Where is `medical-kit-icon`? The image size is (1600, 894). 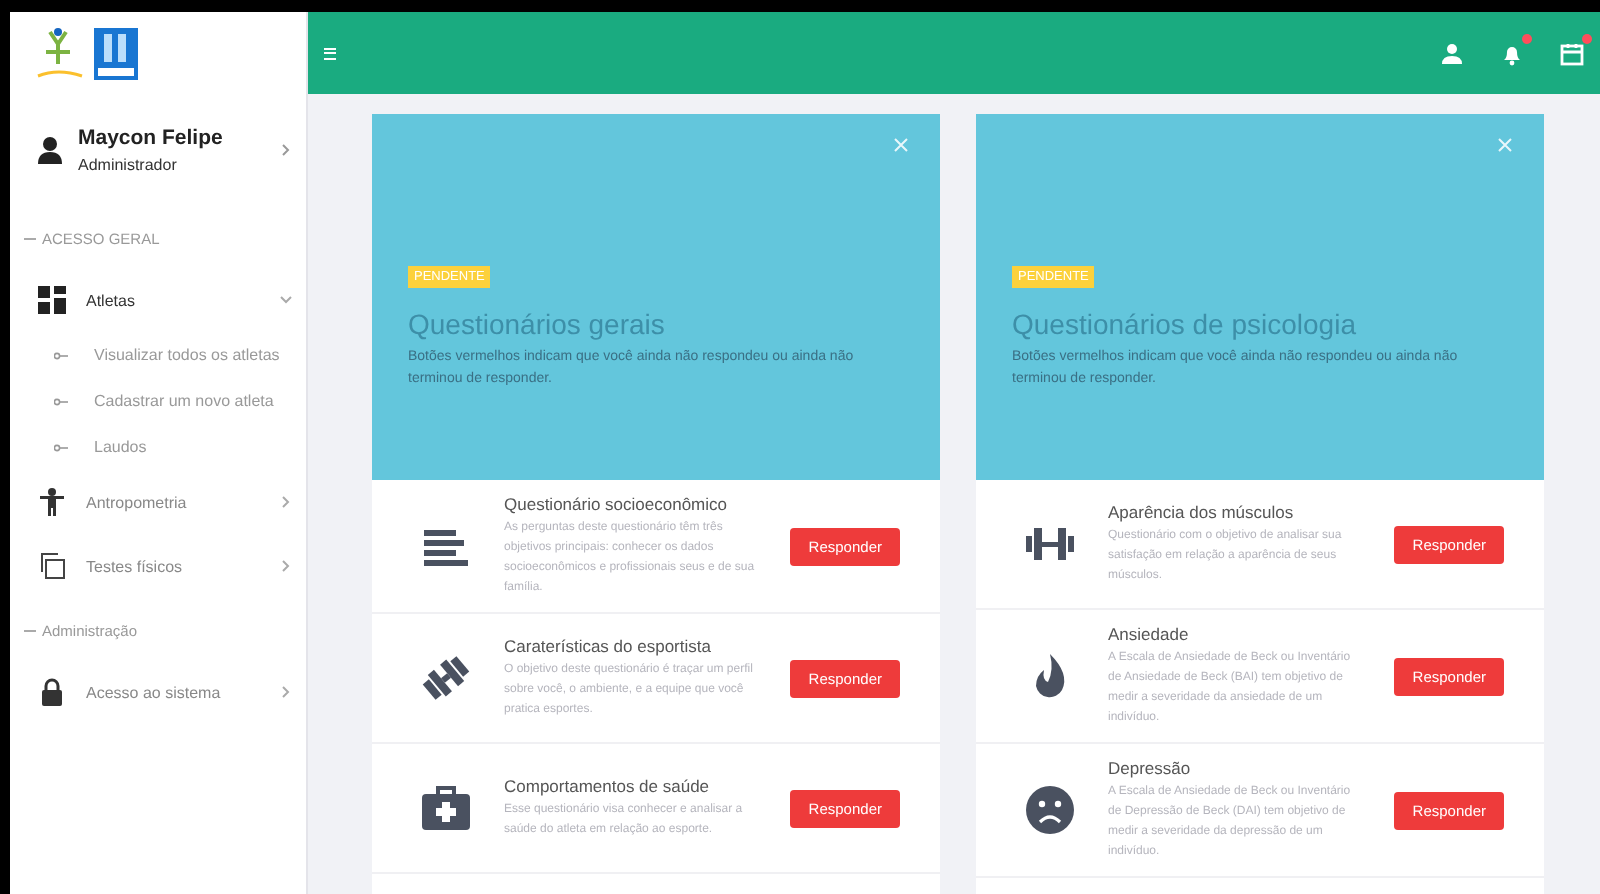
medical-kit-icon is located at coordinates (446, 808).